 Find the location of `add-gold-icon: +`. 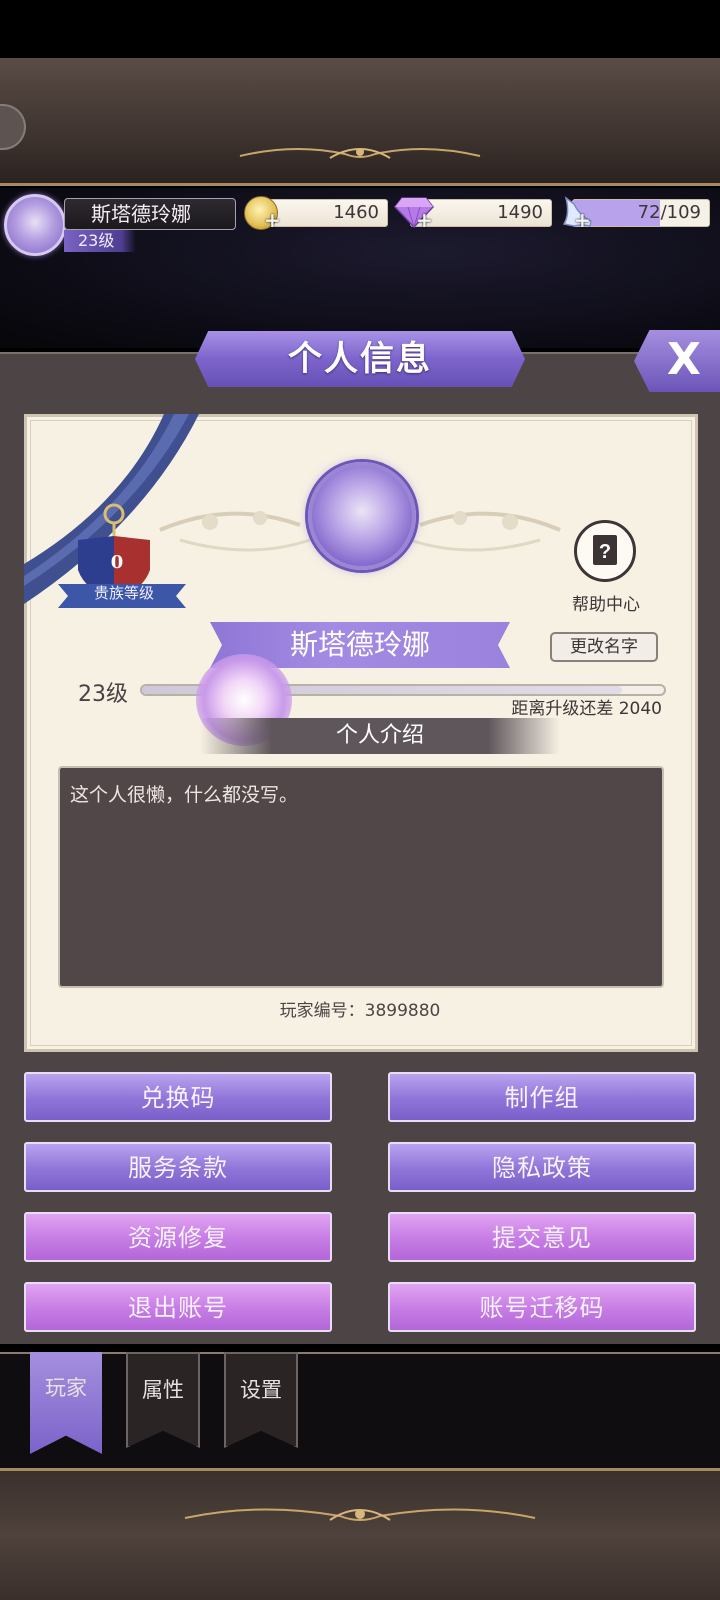

add-gold-icon: + is located at coordinates (272, 220).